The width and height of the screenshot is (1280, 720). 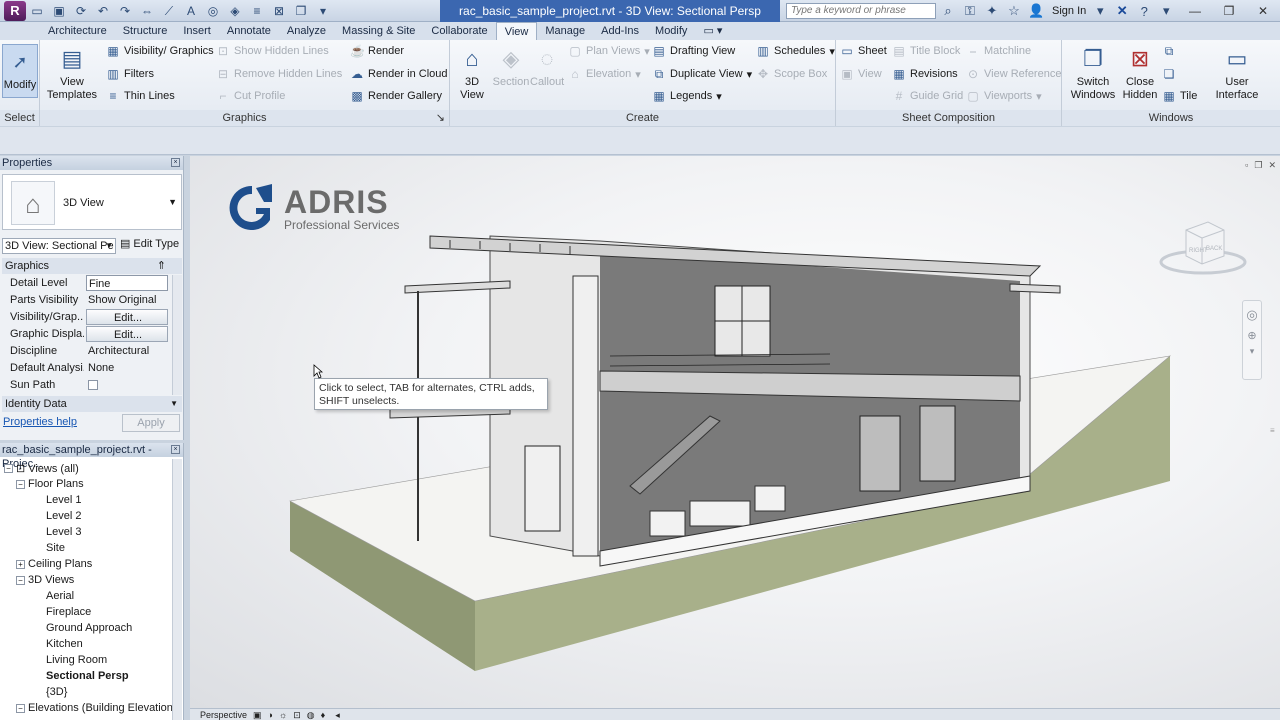 I want to click on measure-icon: ⇔, so click(x=147, y=11).